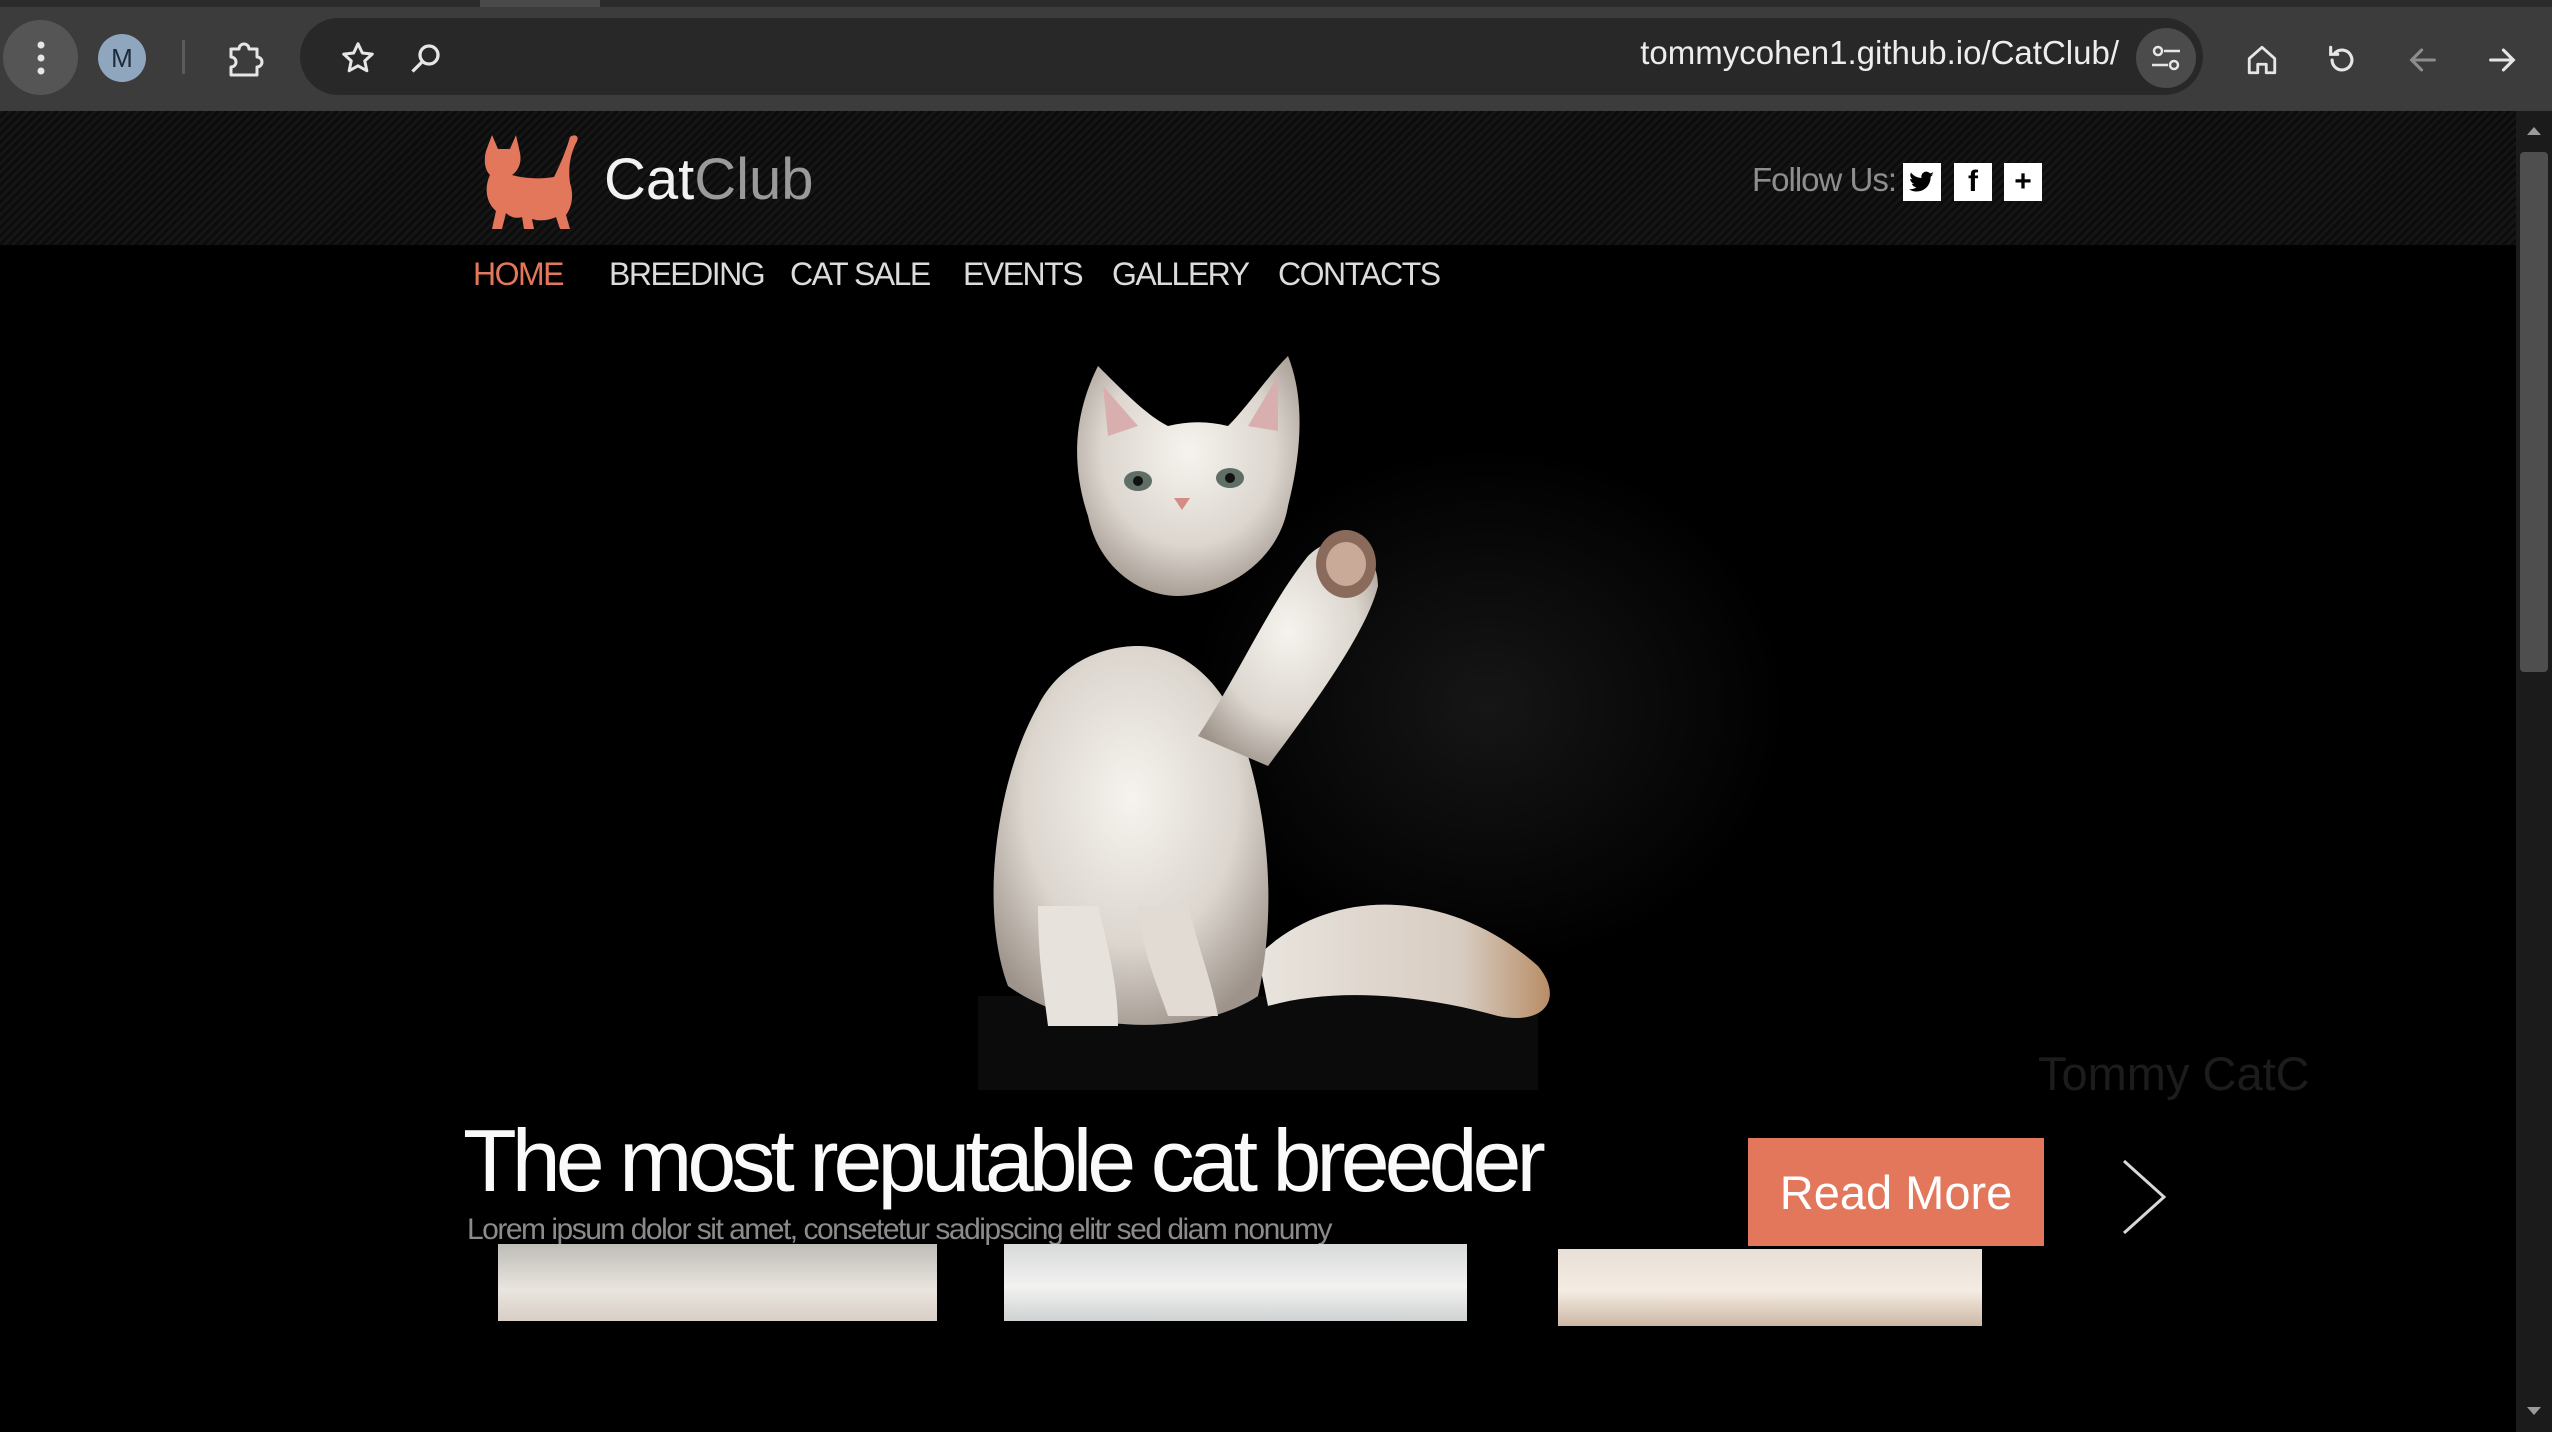 This screenshot has height=1432, width=2552. I want to click on star-icon, so click(358, 58).